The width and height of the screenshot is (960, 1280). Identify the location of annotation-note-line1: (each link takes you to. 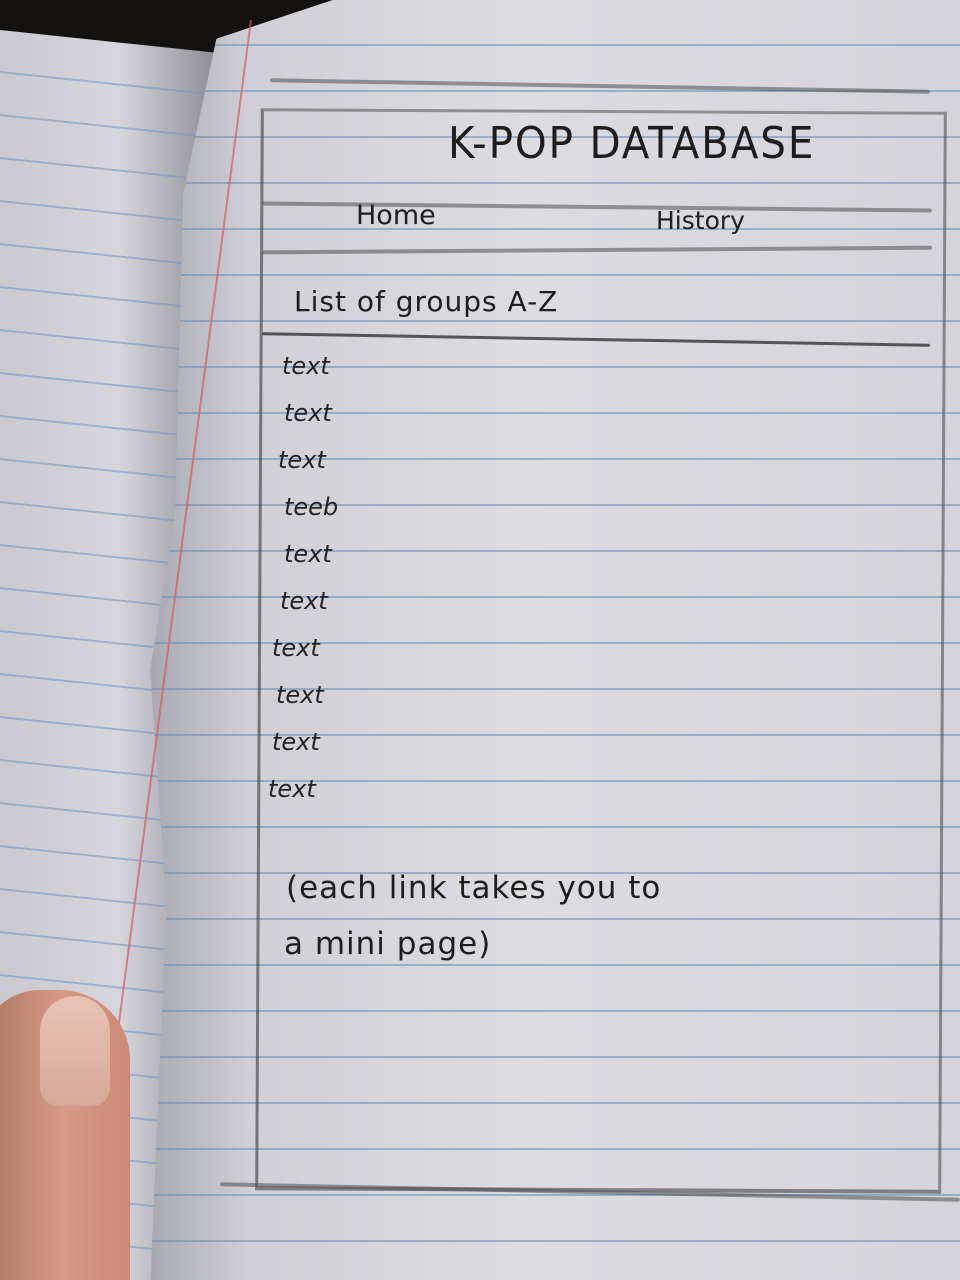
(474, 888).